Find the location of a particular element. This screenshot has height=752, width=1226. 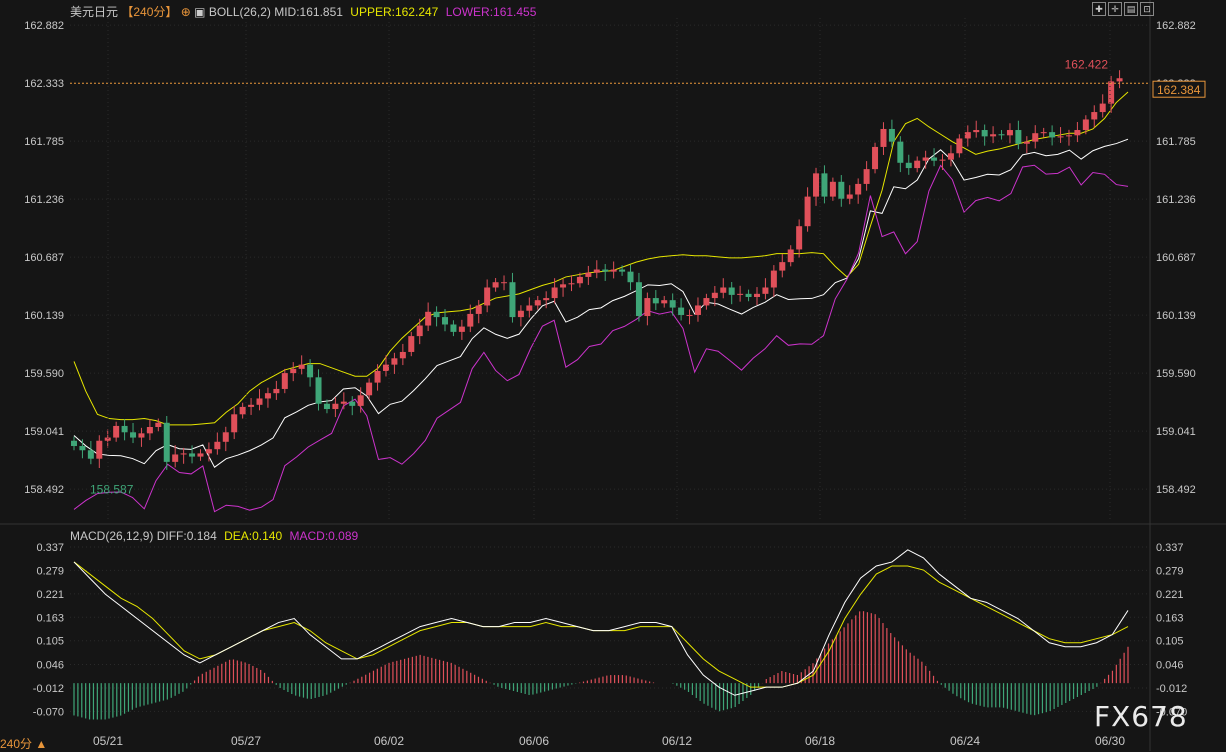

boll-mid: MID:161.851 is located at coordinates (308, 12).